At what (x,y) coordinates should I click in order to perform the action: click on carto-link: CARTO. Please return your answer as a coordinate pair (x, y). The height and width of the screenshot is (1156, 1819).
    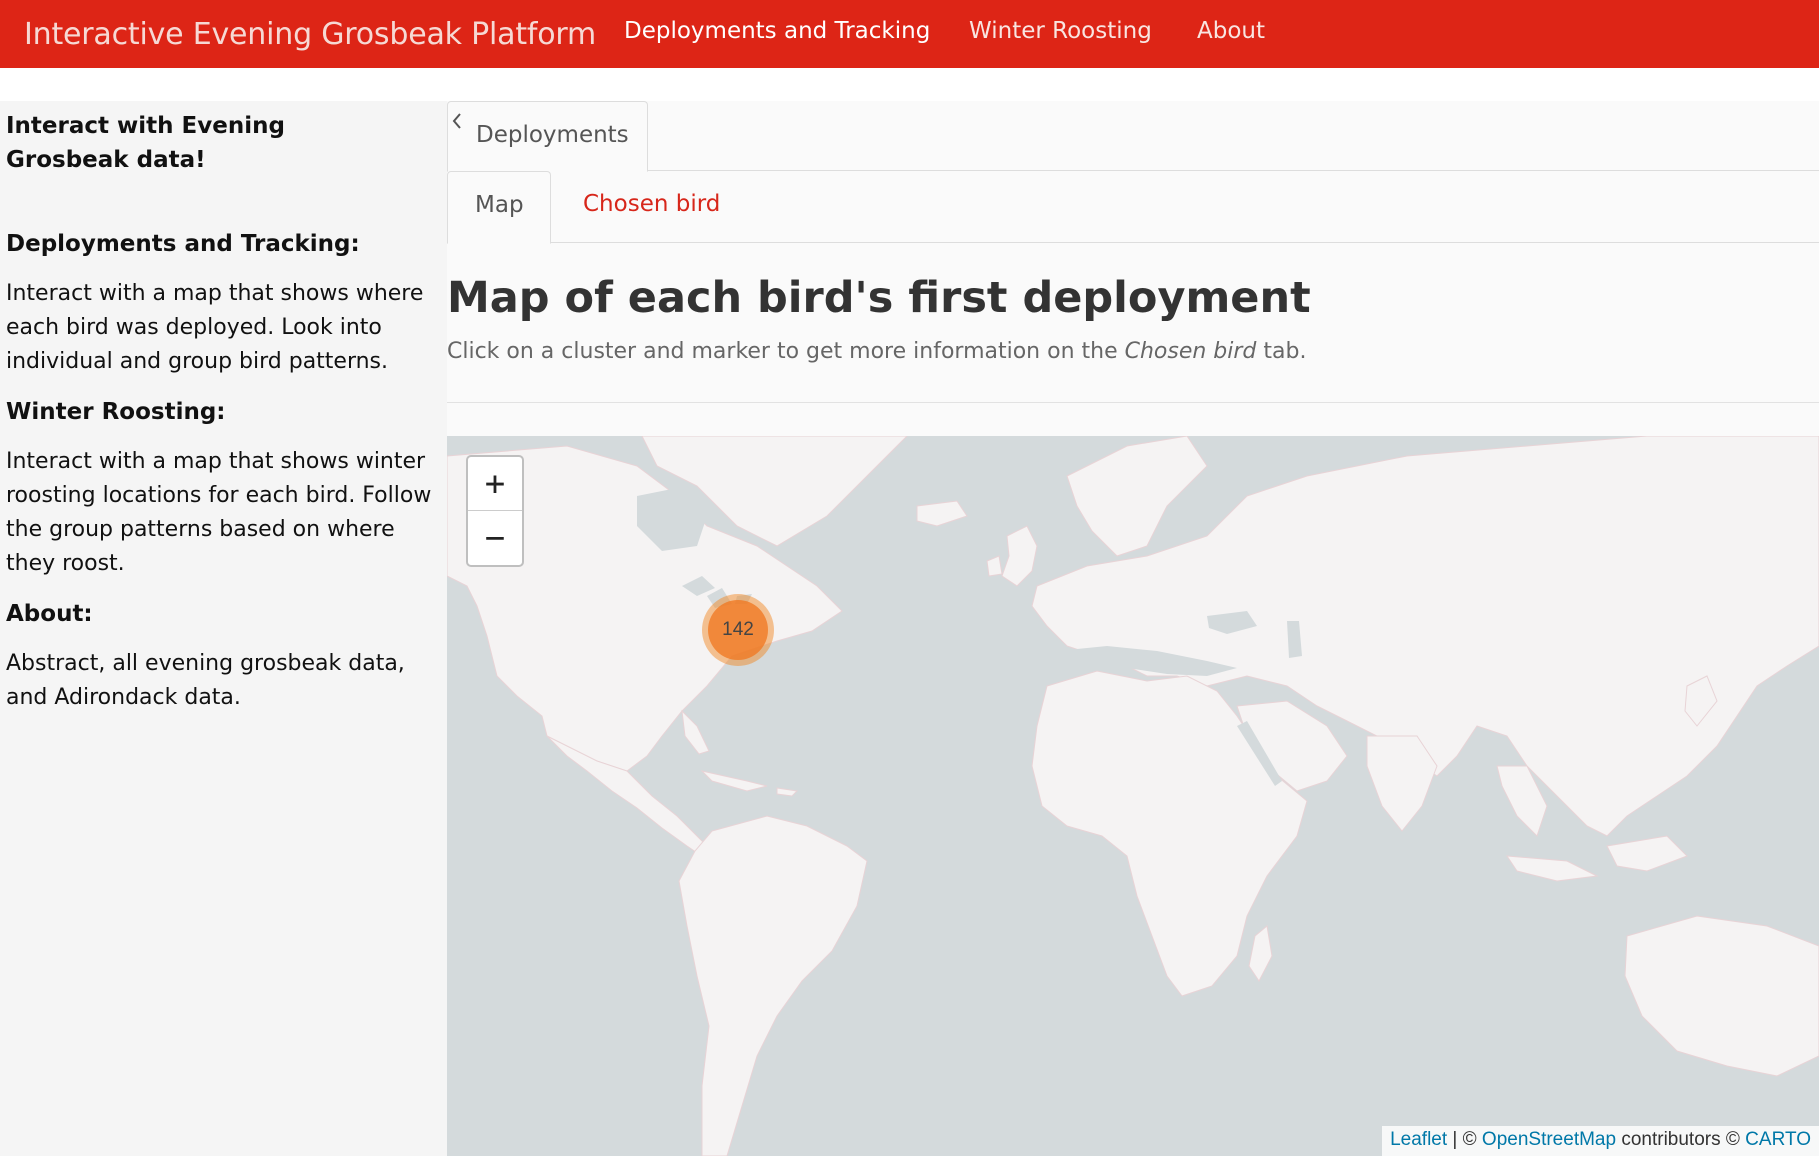
    Looking at the image, I should click on (1778, 1139).